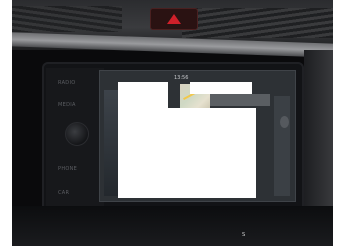 The width and height of the screenshot is (339, 246). I want to click on console-marking: S, so click(244, 235).